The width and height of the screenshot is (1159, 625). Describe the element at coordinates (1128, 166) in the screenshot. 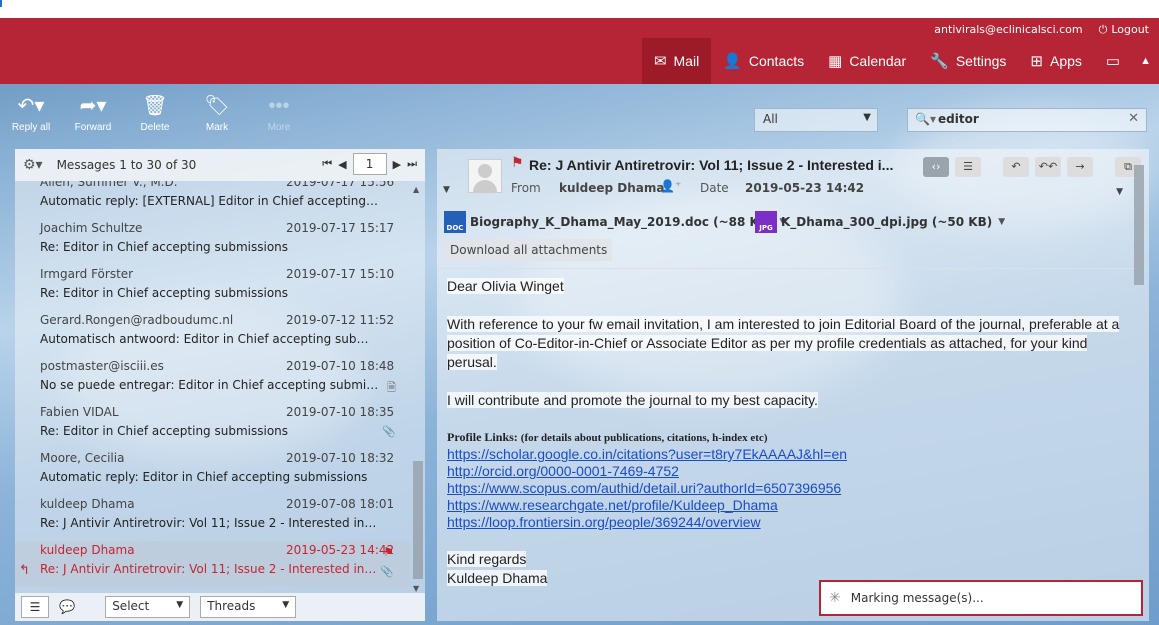

I see `new-window-icon: ⧉` at that location.